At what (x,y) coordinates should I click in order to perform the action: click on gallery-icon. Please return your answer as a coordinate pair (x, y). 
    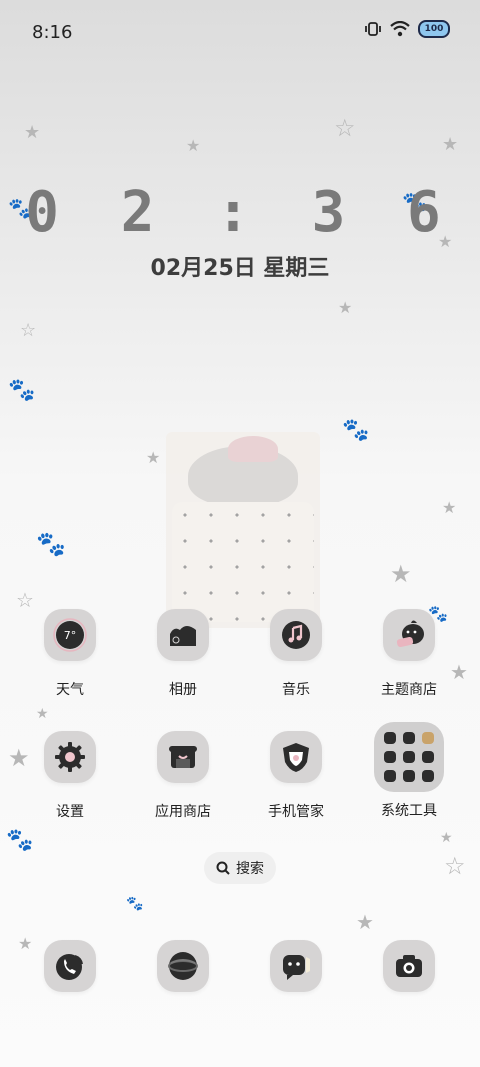
    Looking at the image, I should click on (183, 635).